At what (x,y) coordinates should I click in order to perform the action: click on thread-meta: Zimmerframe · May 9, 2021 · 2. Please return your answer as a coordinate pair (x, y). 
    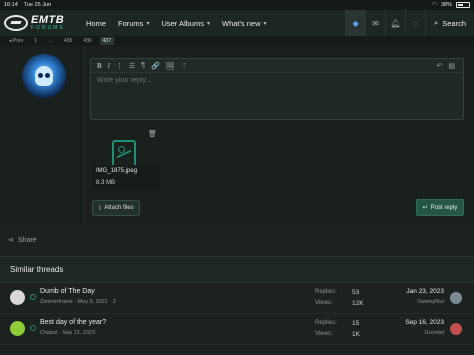
    Looking at the image, I should click on (78, 302).